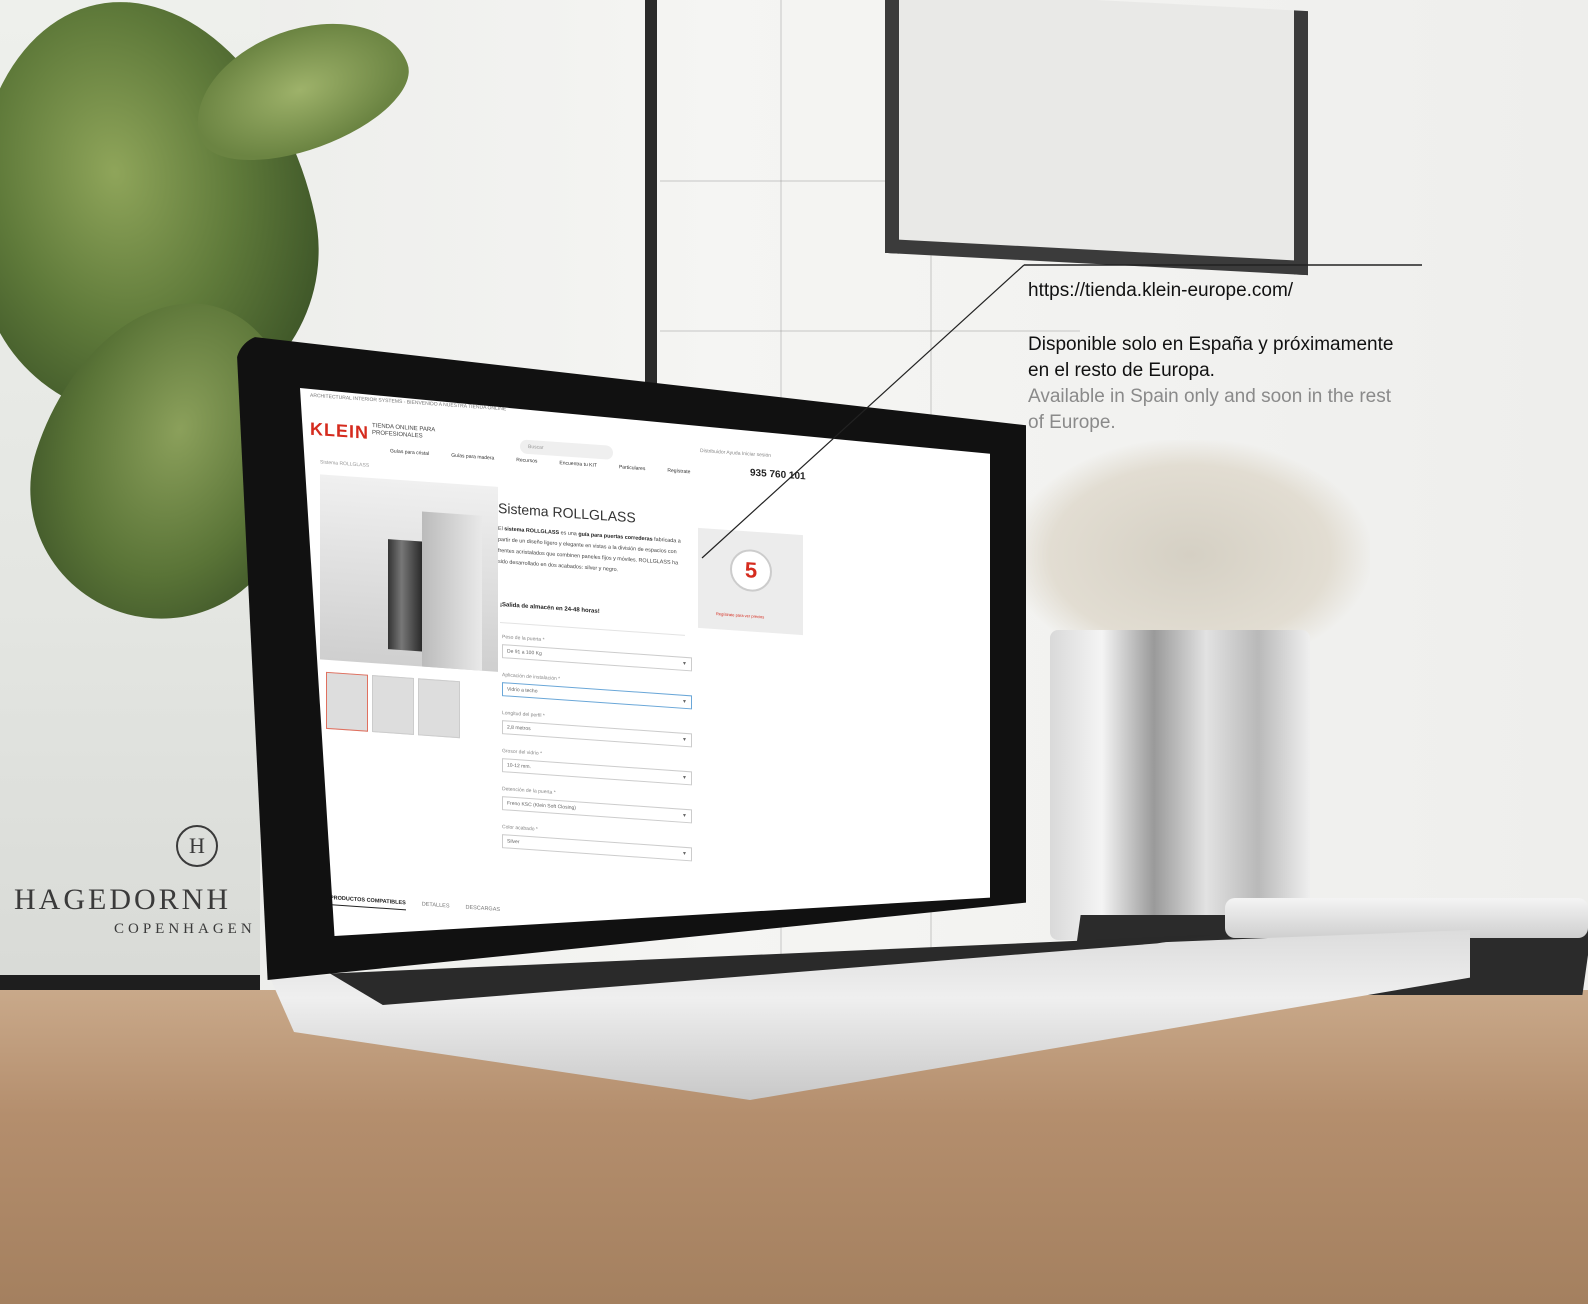 This screenshot has width=1588, height=1304. I want to click on callout-connector, so click(1061, 411).